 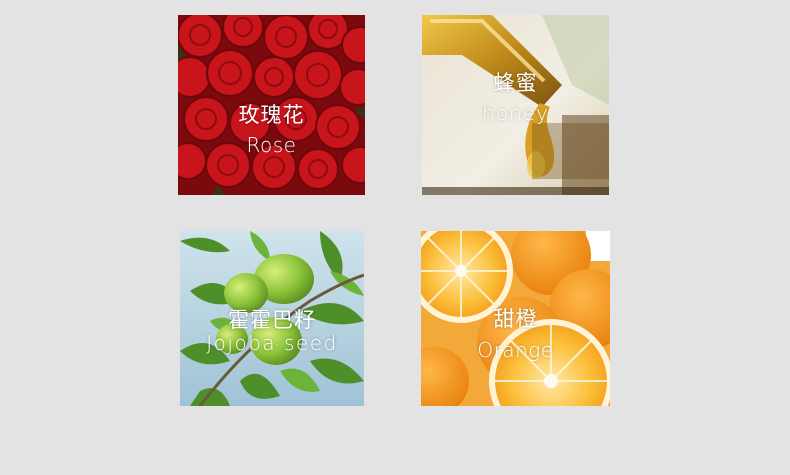 I want to click on ingredient-tile-honey: 蜂蜜 honey, so click(x=515, y=105).